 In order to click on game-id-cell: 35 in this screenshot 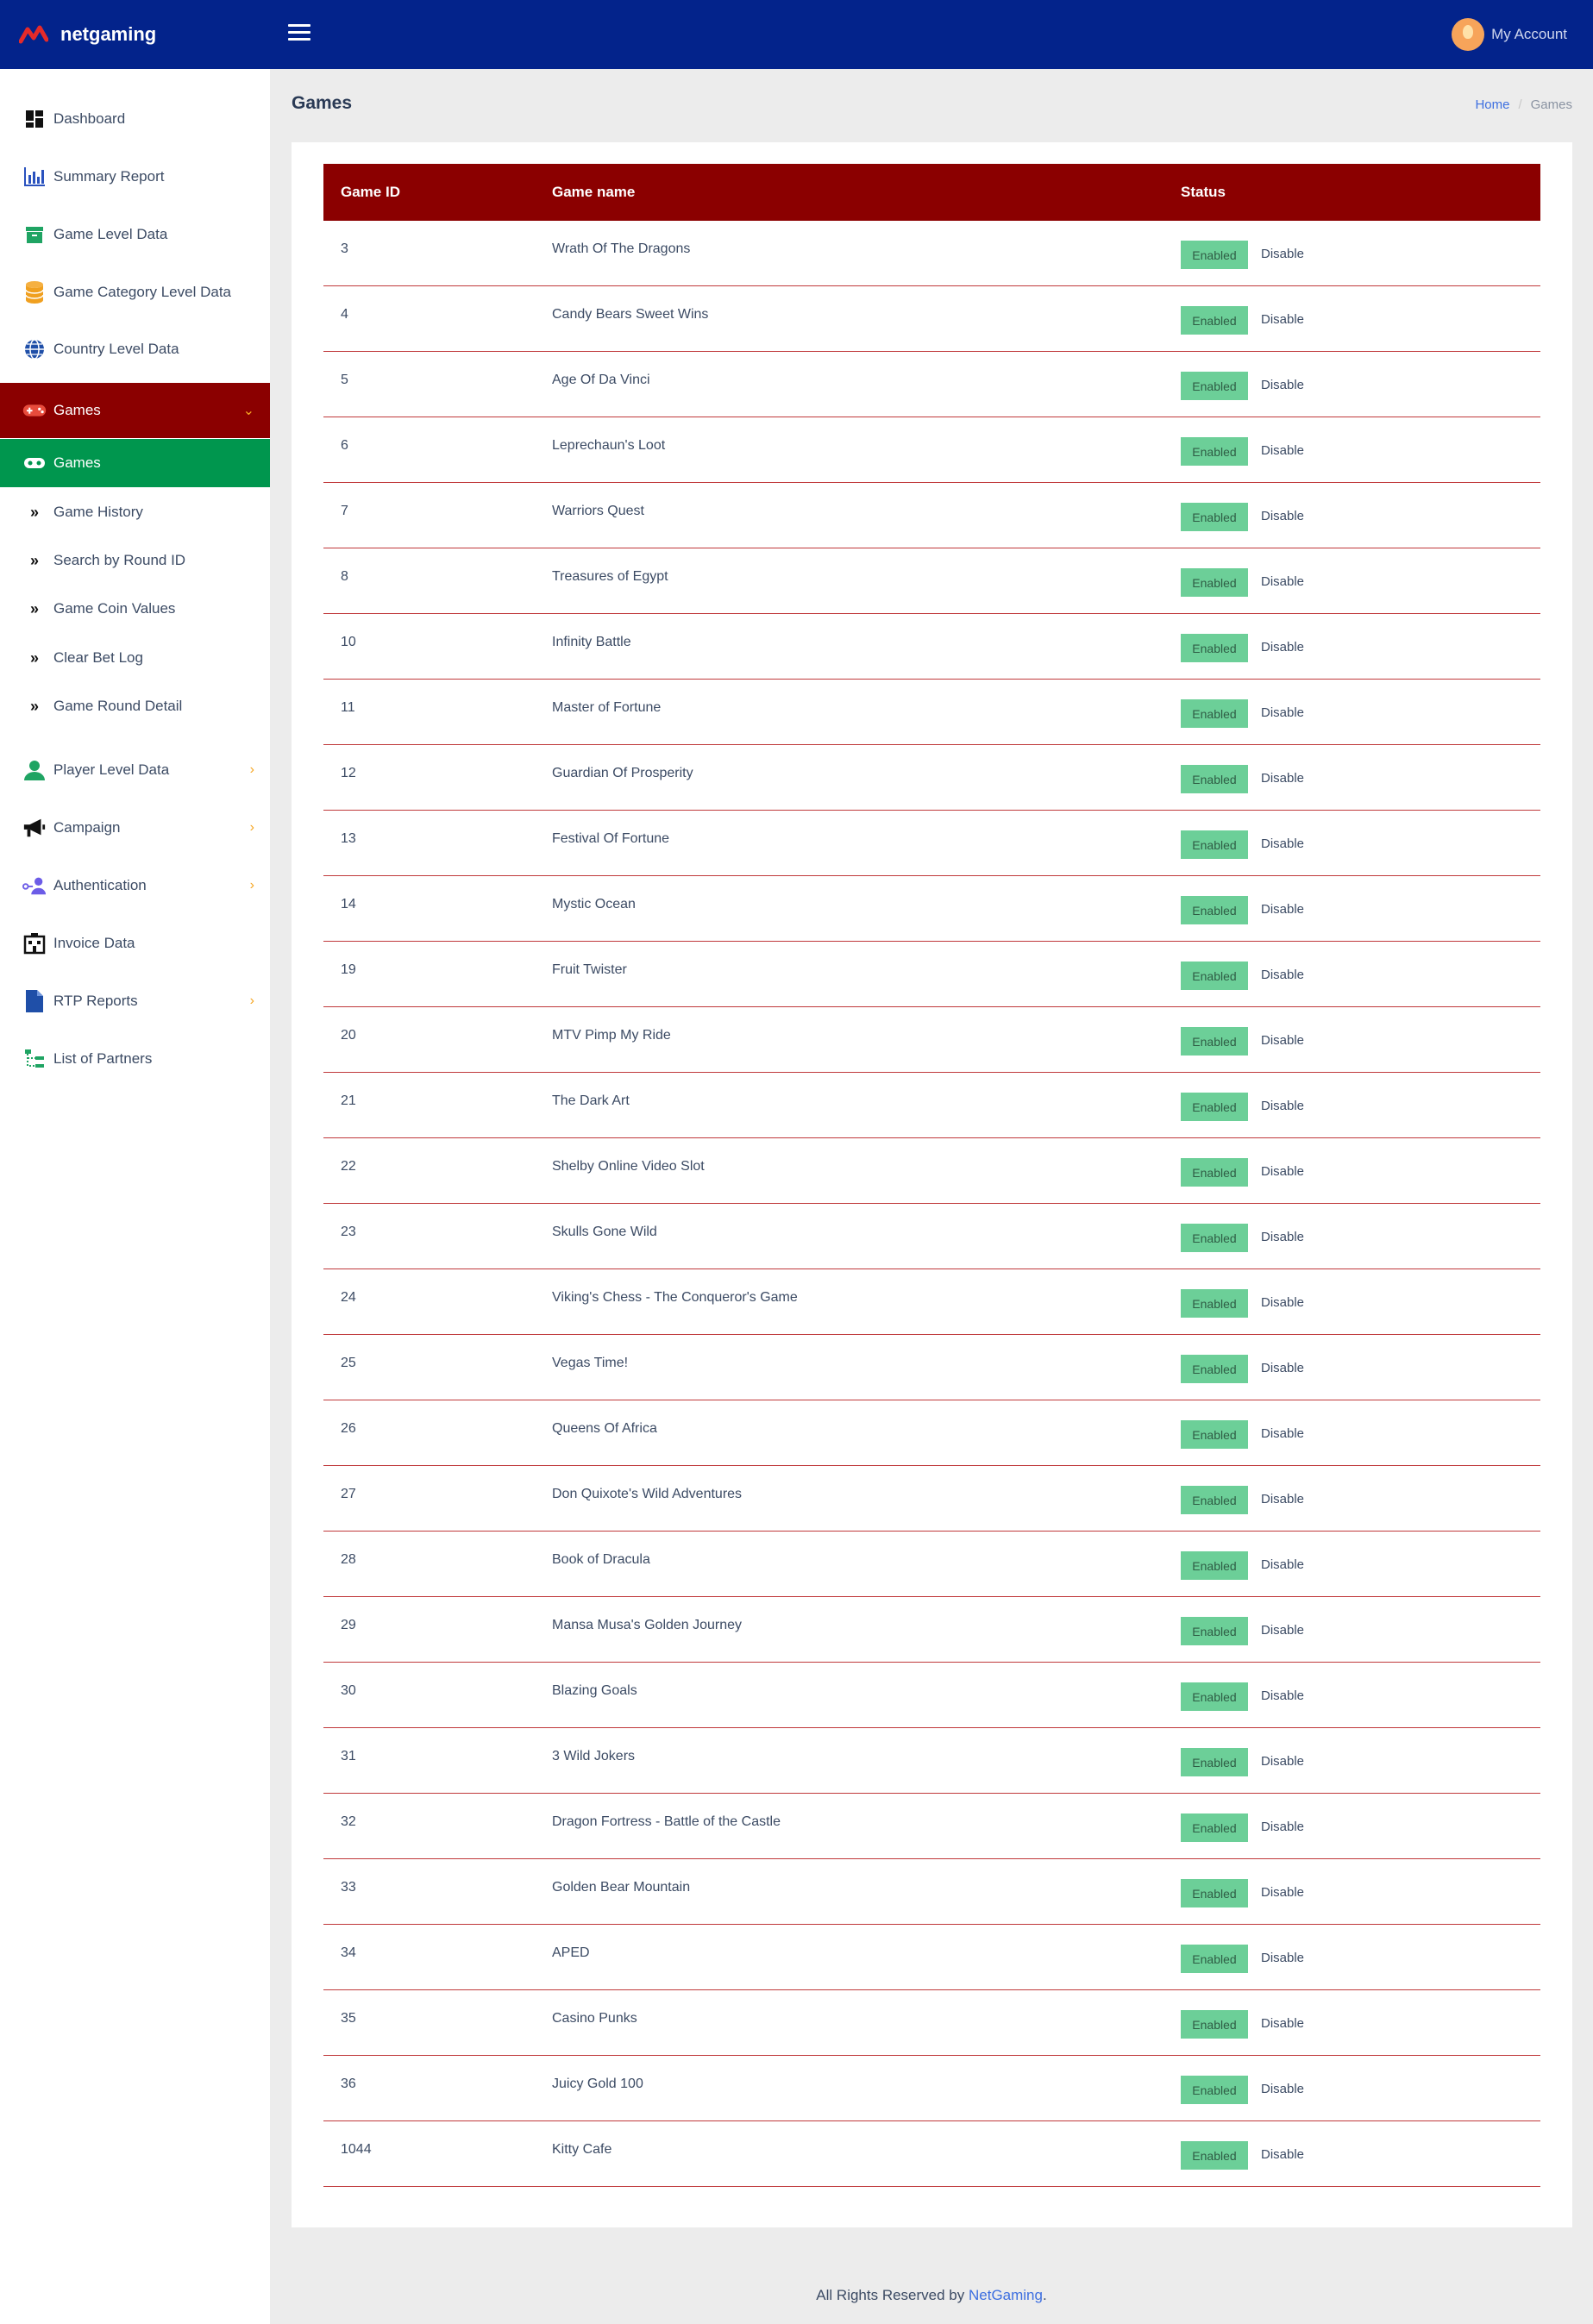, I will do `click(348, 2018)`.